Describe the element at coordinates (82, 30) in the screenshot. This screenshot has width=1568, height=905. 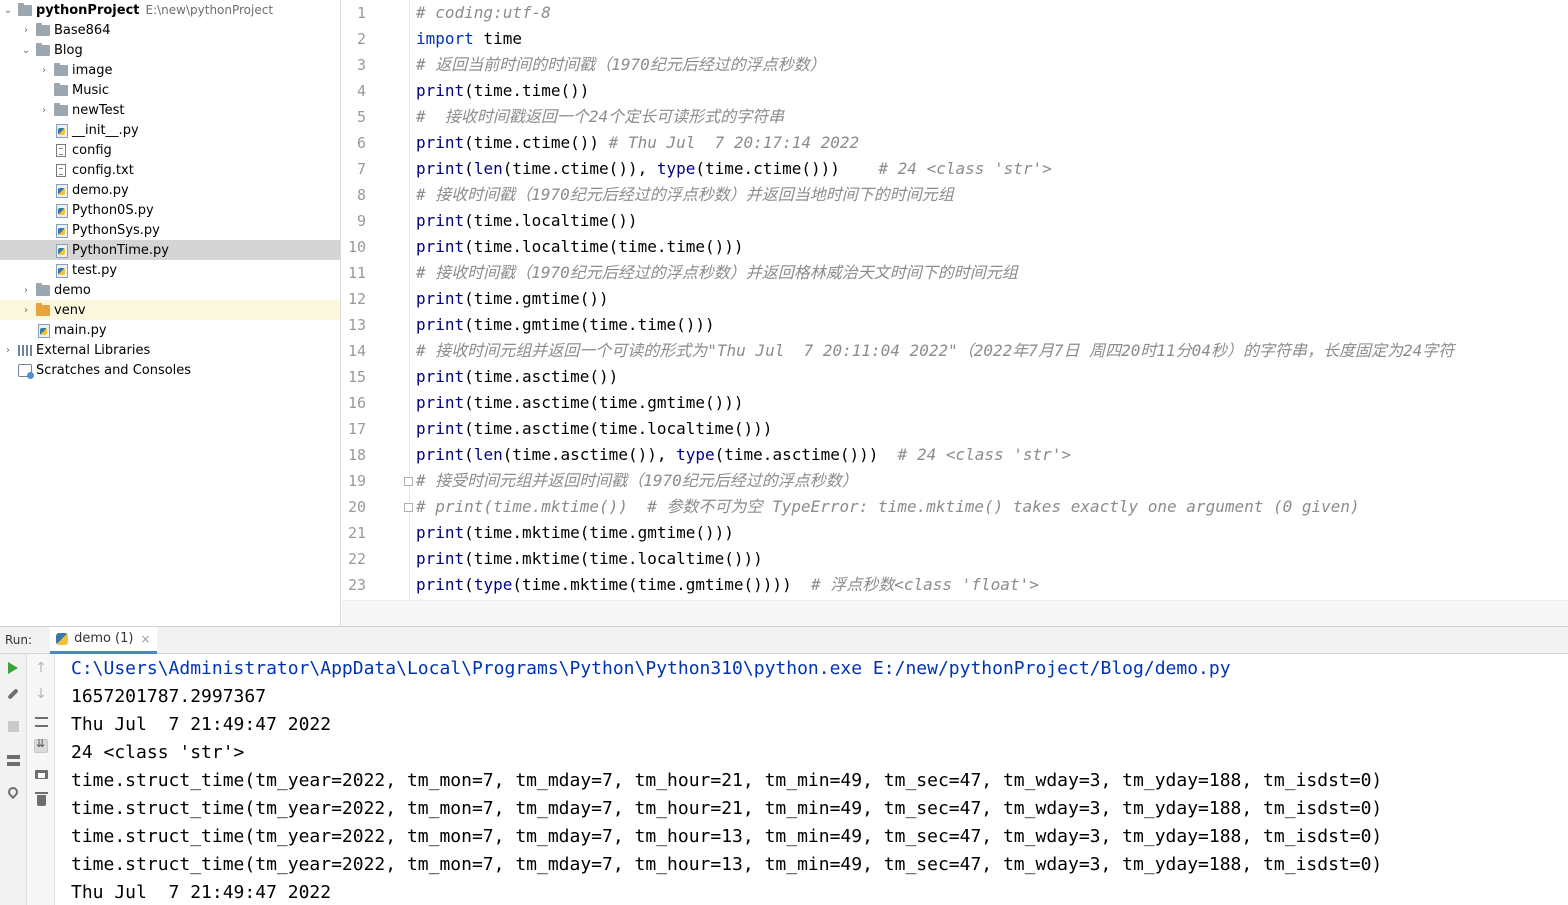
I see `tree-item-label: Base864` at that location.